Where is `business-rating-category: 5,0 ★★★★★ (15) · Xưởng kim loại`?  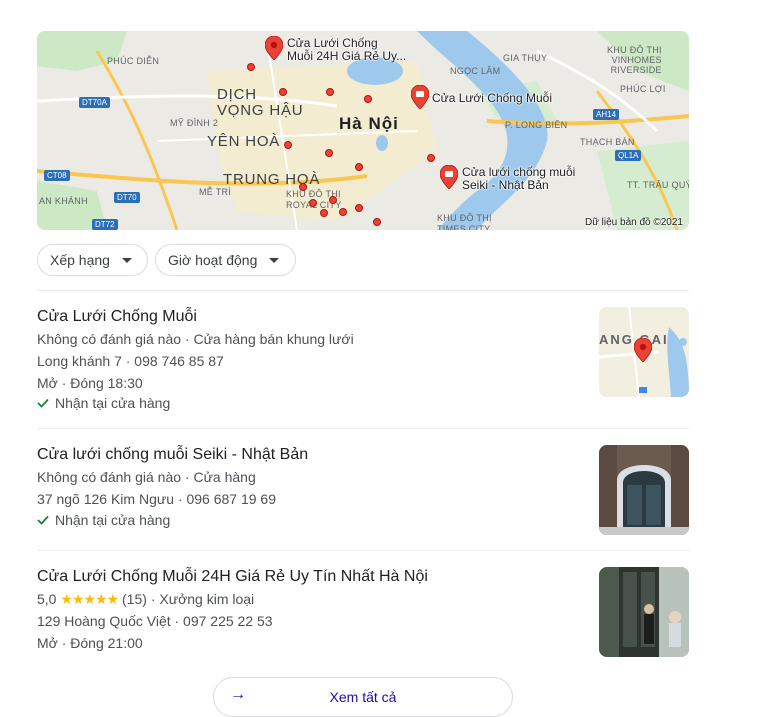
business-rating-category: 5,0 ★★★★★ (15) · Xưởng kim loại is located at coordinates (363, 599).